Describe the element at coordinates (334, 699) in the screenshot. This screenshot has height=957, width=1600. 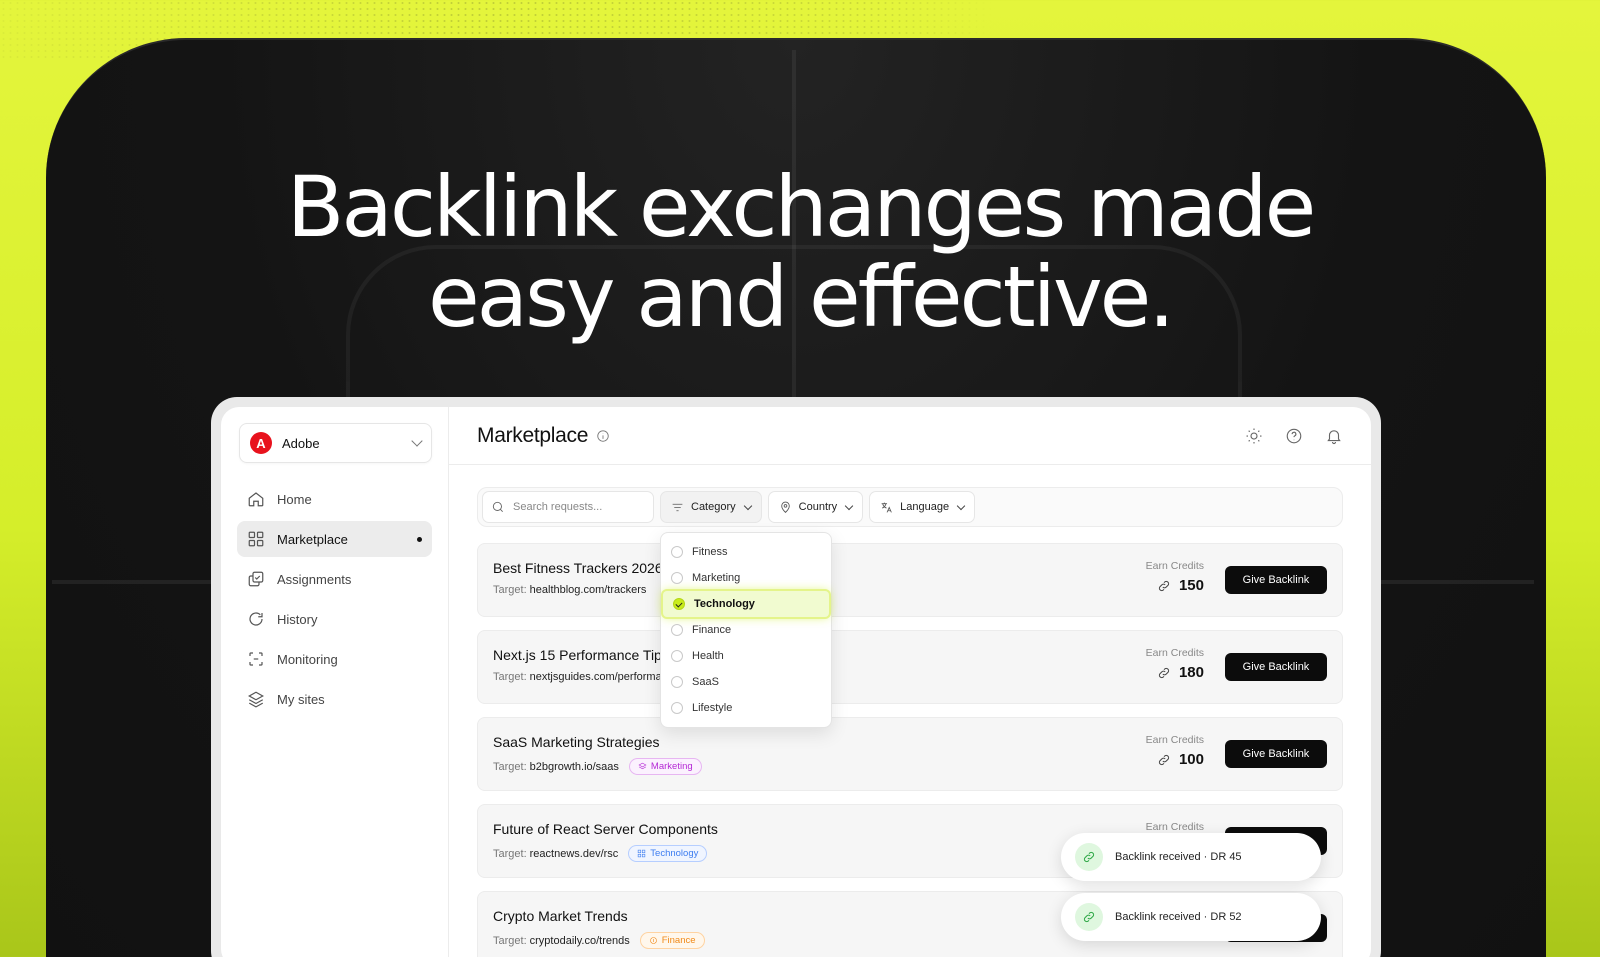
I see `sidebar-item-my-sites: My sites` at that location.